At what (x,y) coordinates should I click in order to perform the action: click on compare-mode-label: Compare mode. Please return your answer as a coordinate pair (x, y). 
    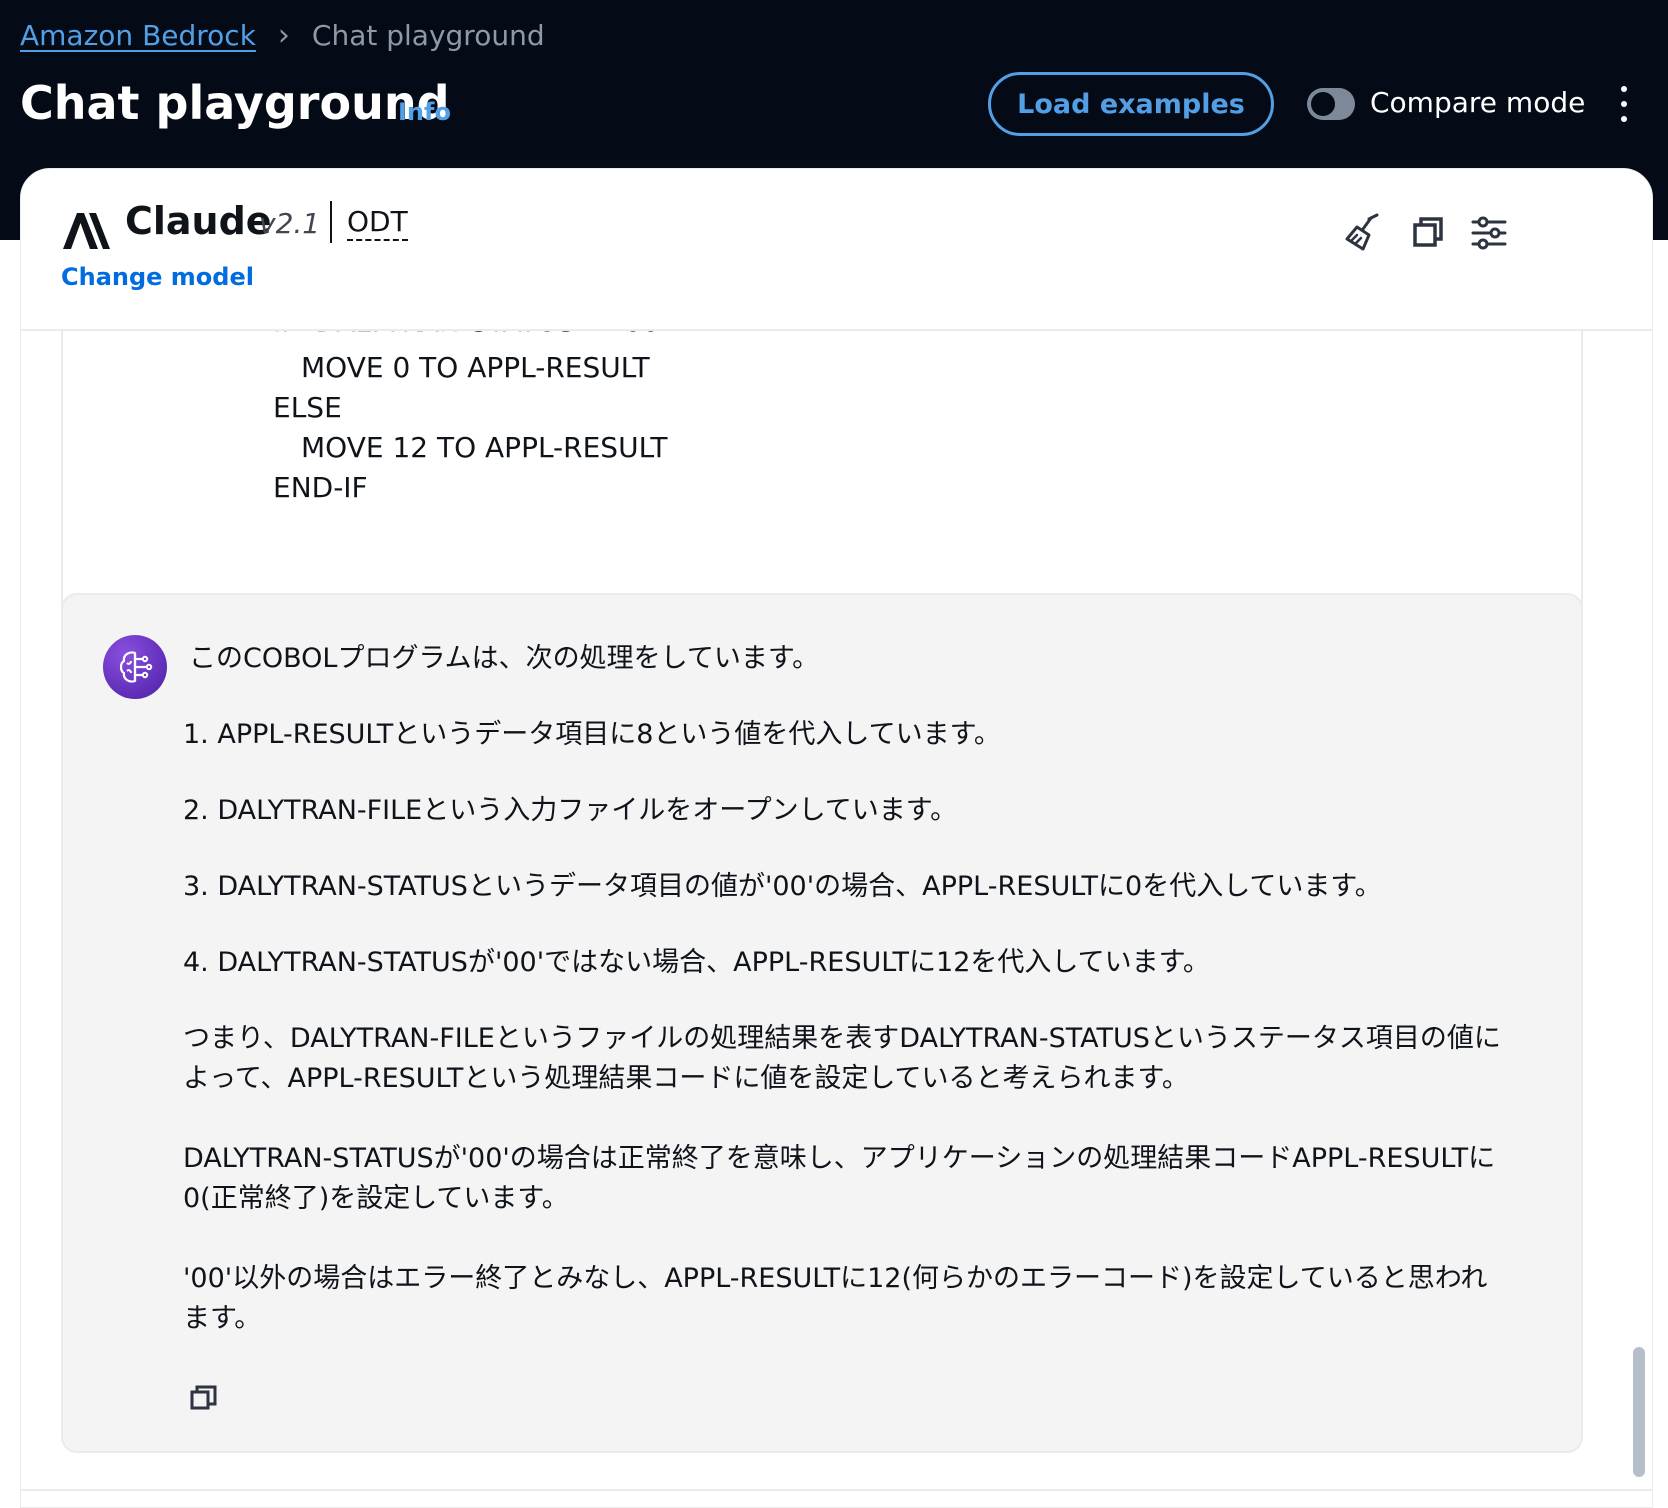
    Looking at the image, I should click on (1478, 102).